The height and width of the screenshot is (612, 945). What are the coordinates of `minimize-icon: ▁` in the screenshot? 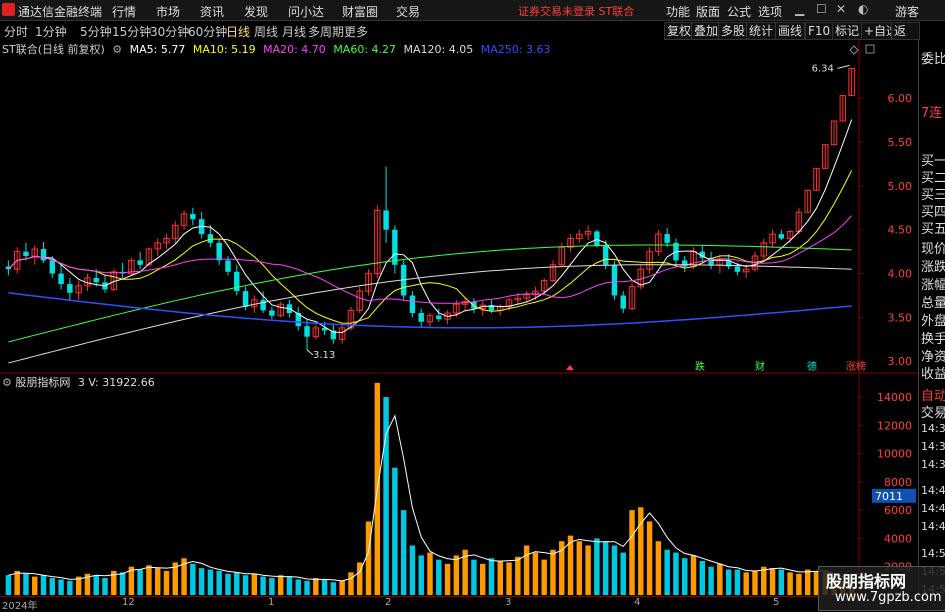 It's located at (799, 9).